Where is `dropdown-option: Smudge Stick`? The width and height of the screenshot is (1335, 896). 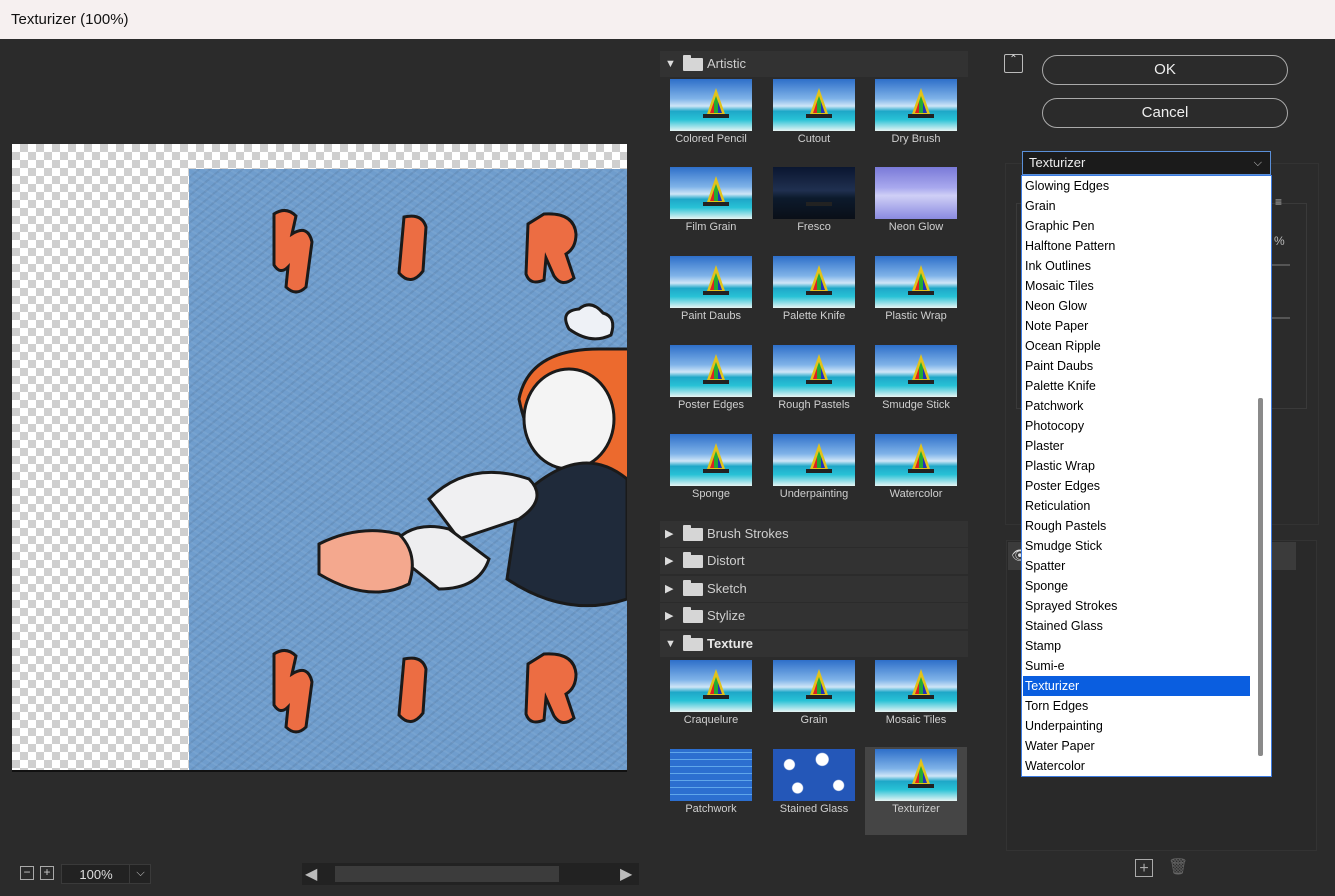 dropdown-option: Smudge Stick is located at coordinates (1136, 546).